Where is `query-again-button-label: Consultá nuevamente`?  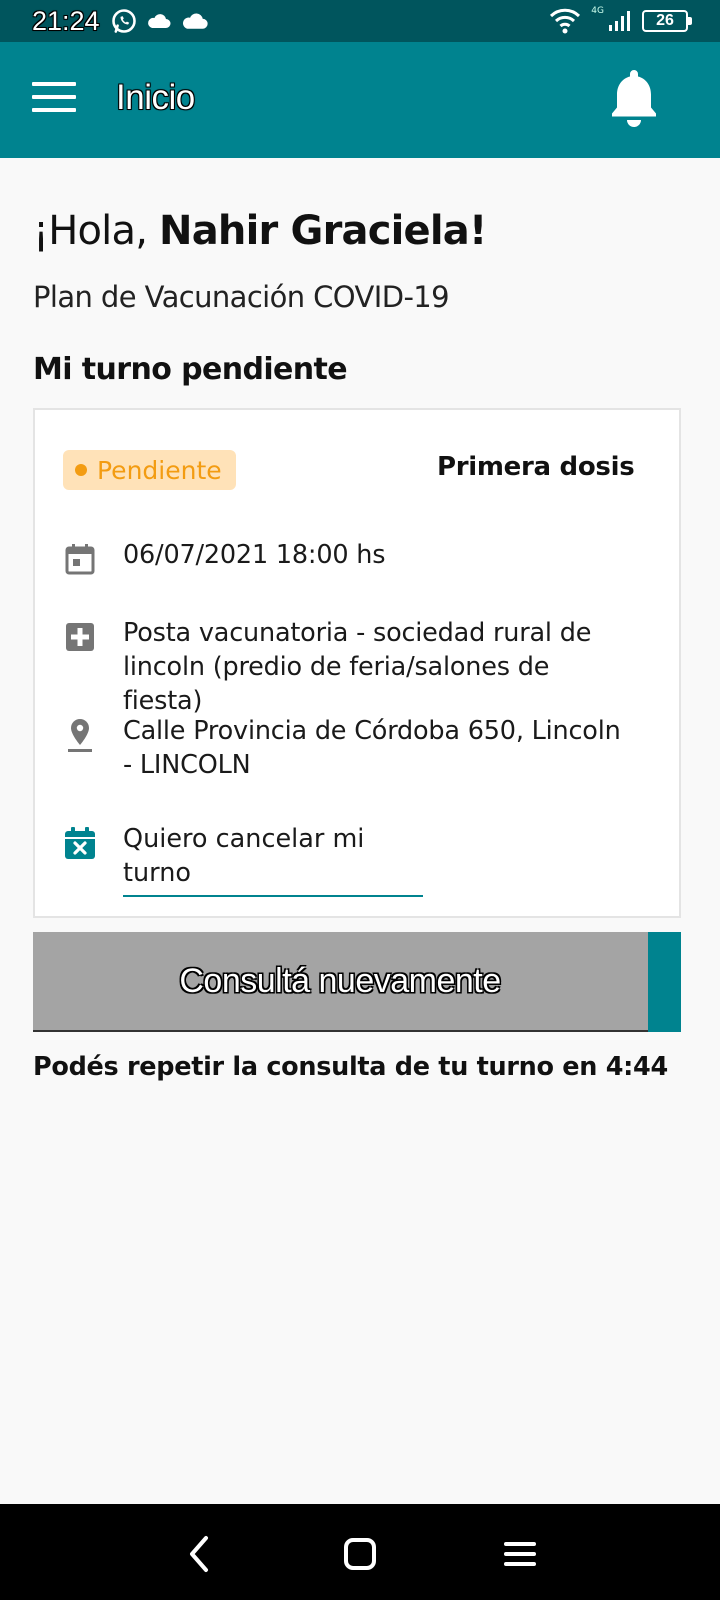 query-again-button-label: Consultá nuevamente is located at coordinates (340, 980).